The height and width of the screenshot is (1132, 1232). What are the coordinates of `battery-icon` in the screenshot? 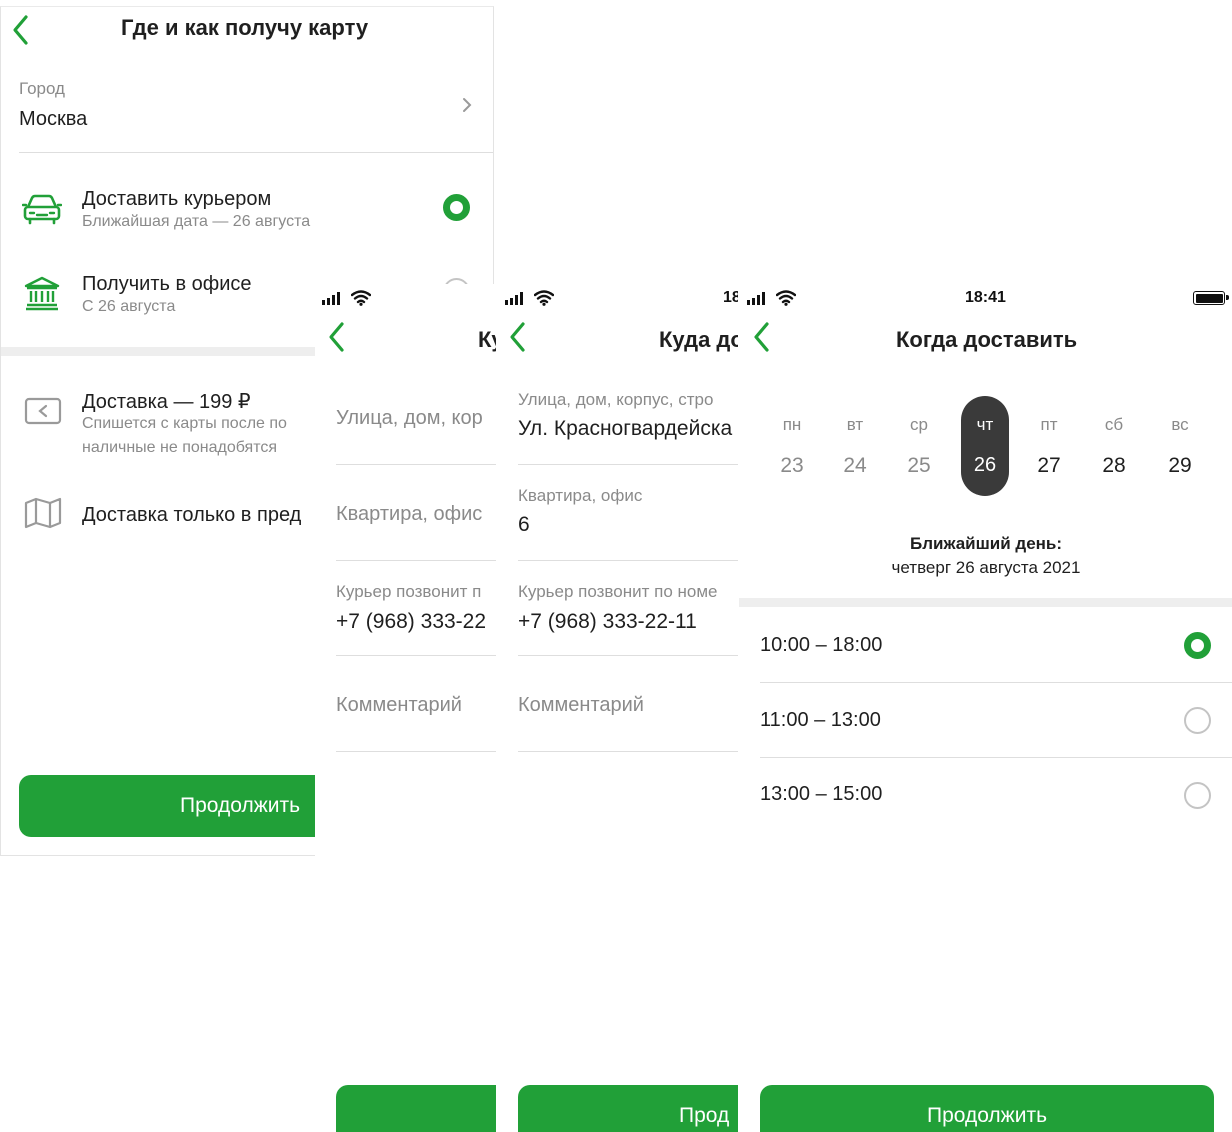 It's located at (1211, 298).